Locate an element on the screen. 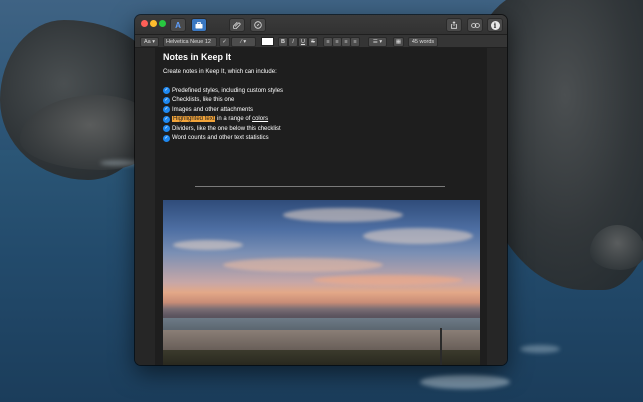  word-count-button: 45 words is located at coordinates (423, 42).